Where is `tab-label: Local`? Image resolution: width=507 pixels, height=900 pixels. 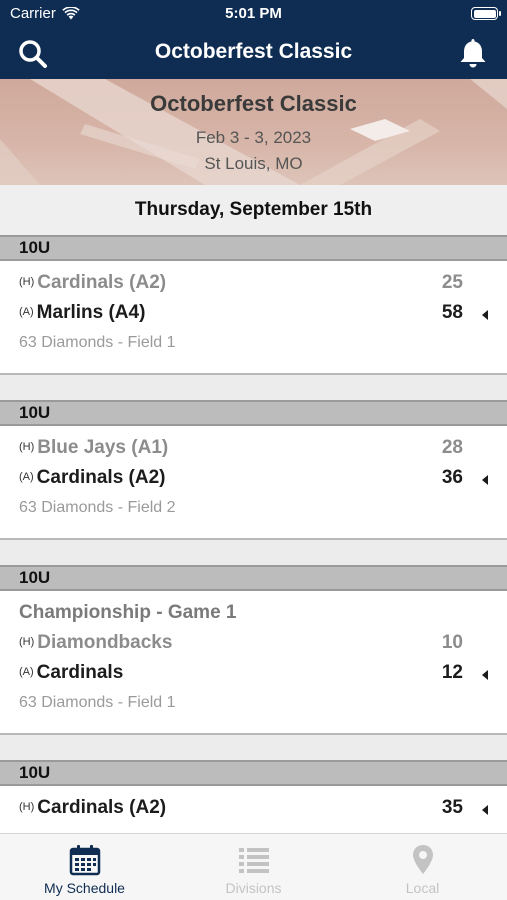
tab-label: Local is located at coordinates (422, 888).